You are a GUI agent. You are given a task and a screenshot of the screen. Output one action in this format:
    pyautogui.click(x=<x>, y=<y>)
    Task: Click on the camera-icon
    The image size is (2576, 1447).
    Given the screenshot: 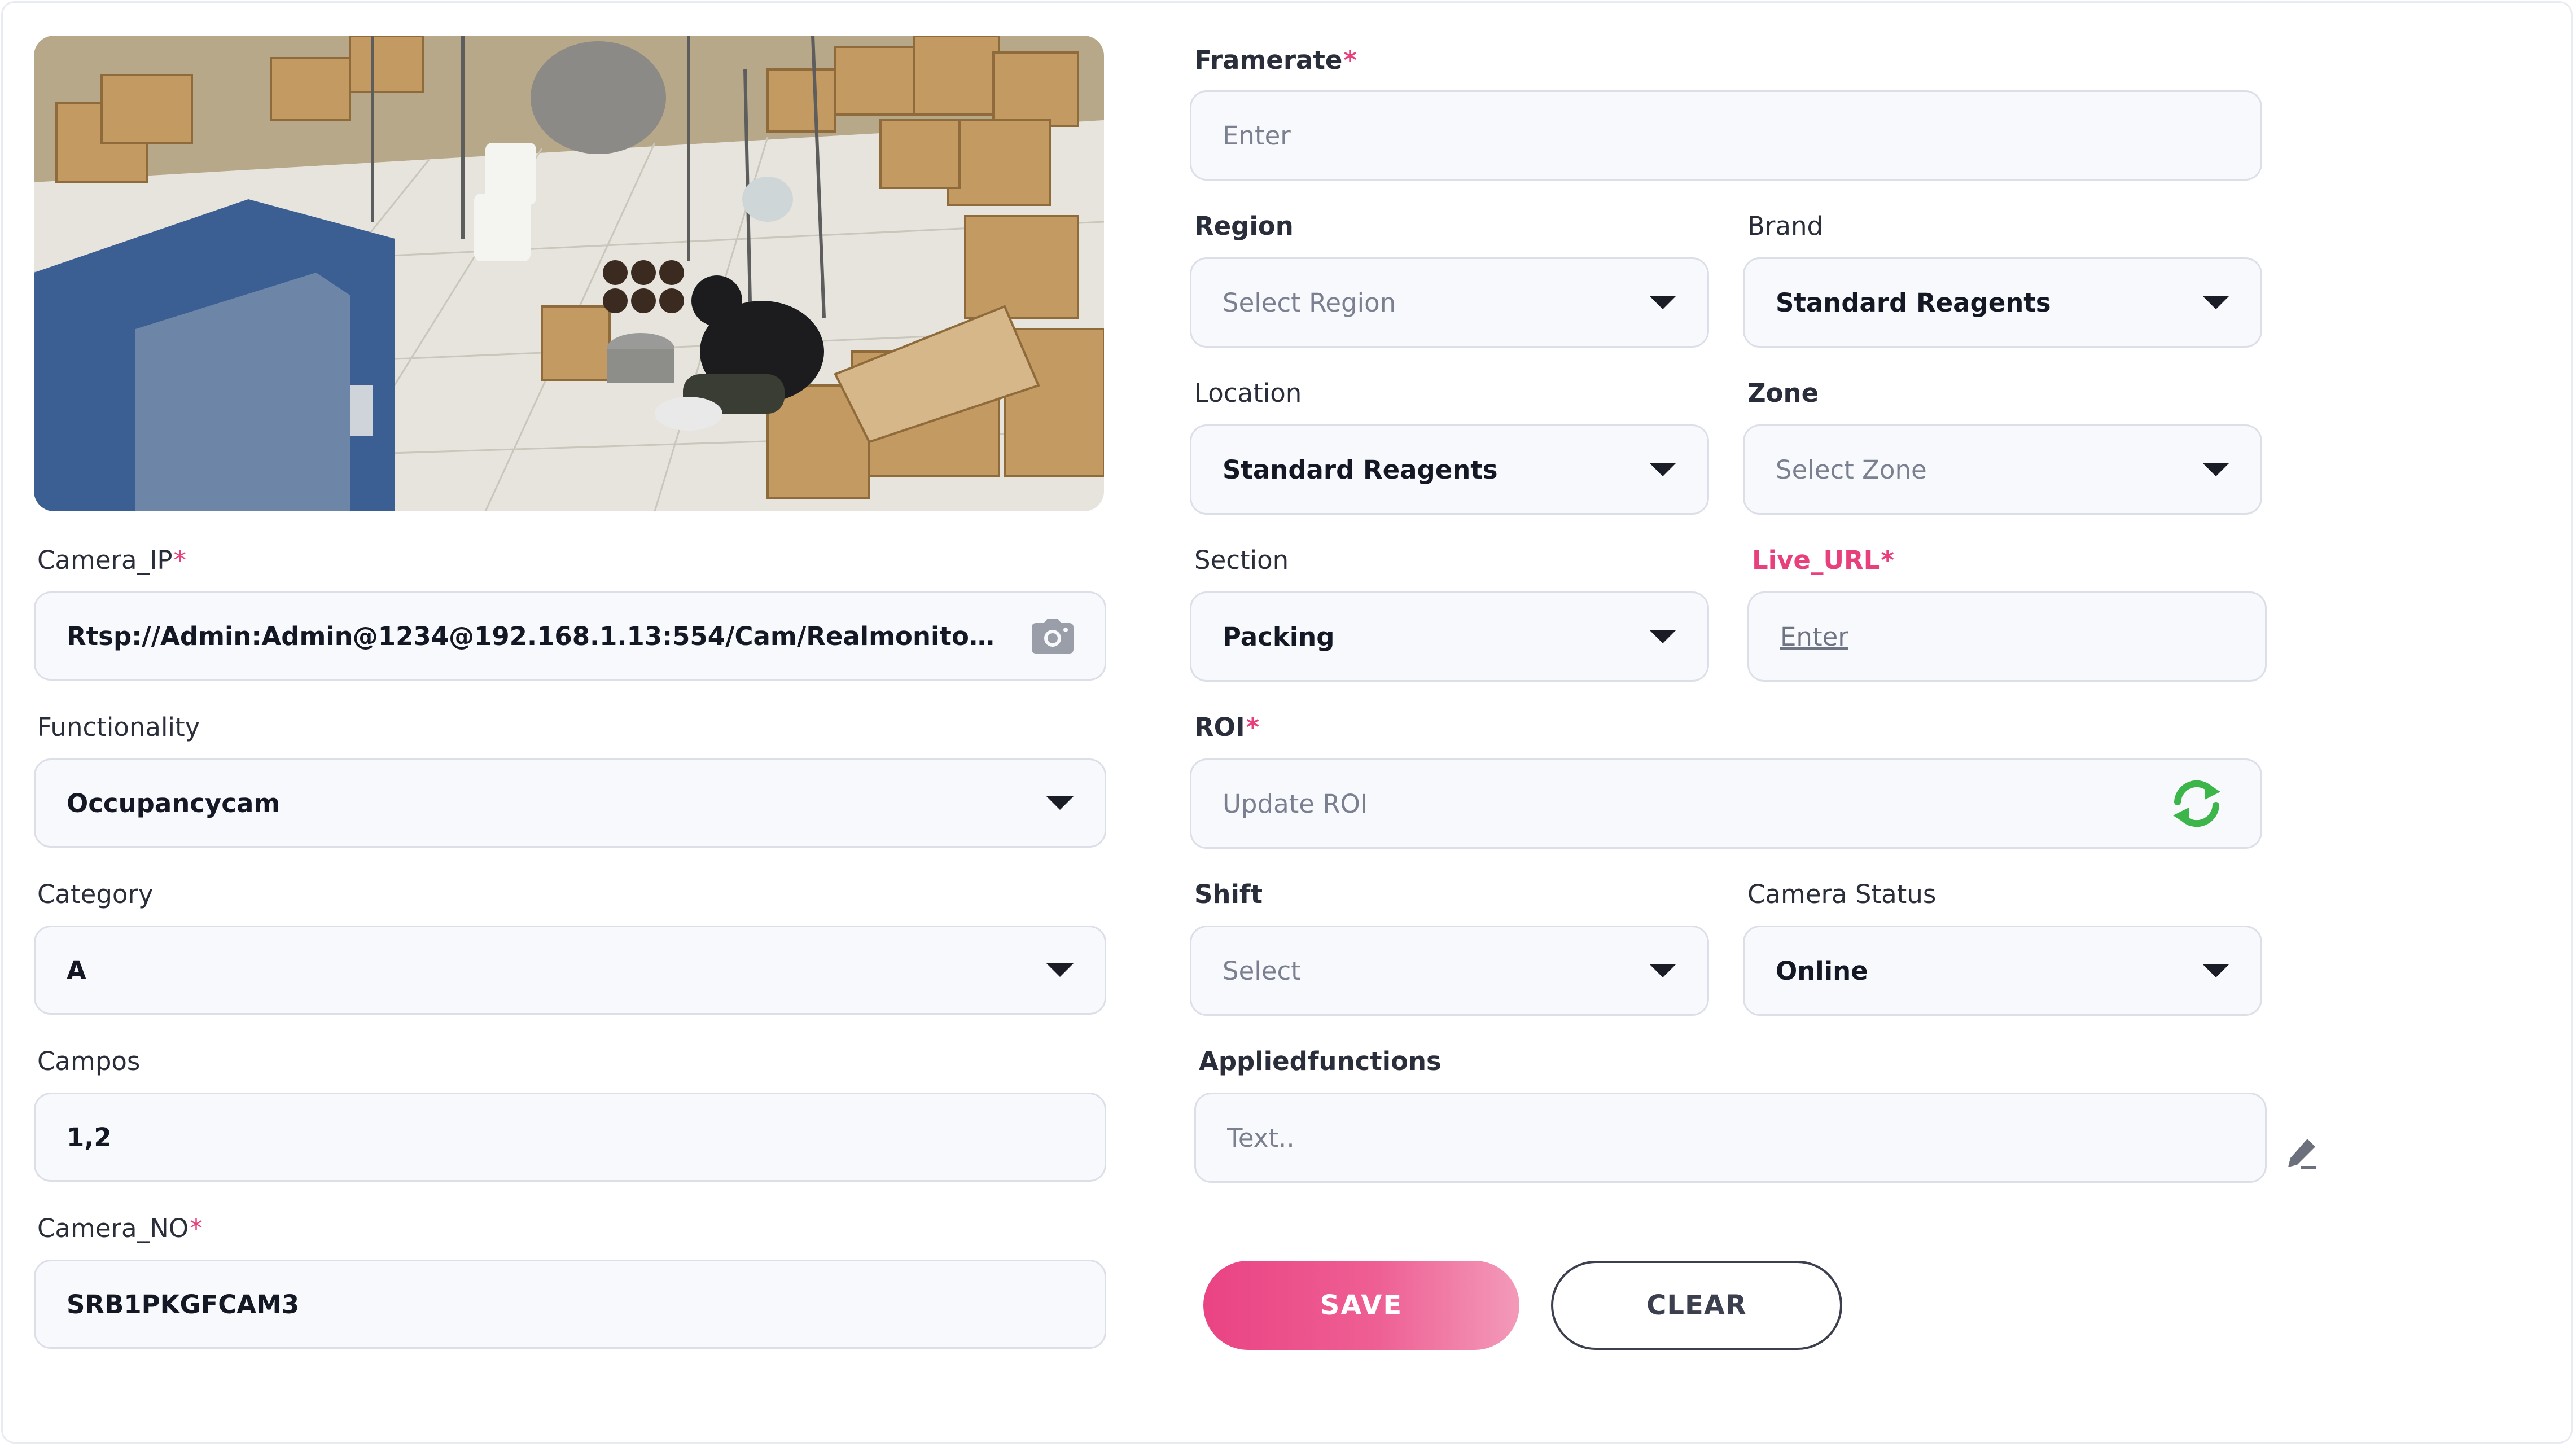 What is the action you would take?
    pyautogui.click(x=1053, y=636)
    